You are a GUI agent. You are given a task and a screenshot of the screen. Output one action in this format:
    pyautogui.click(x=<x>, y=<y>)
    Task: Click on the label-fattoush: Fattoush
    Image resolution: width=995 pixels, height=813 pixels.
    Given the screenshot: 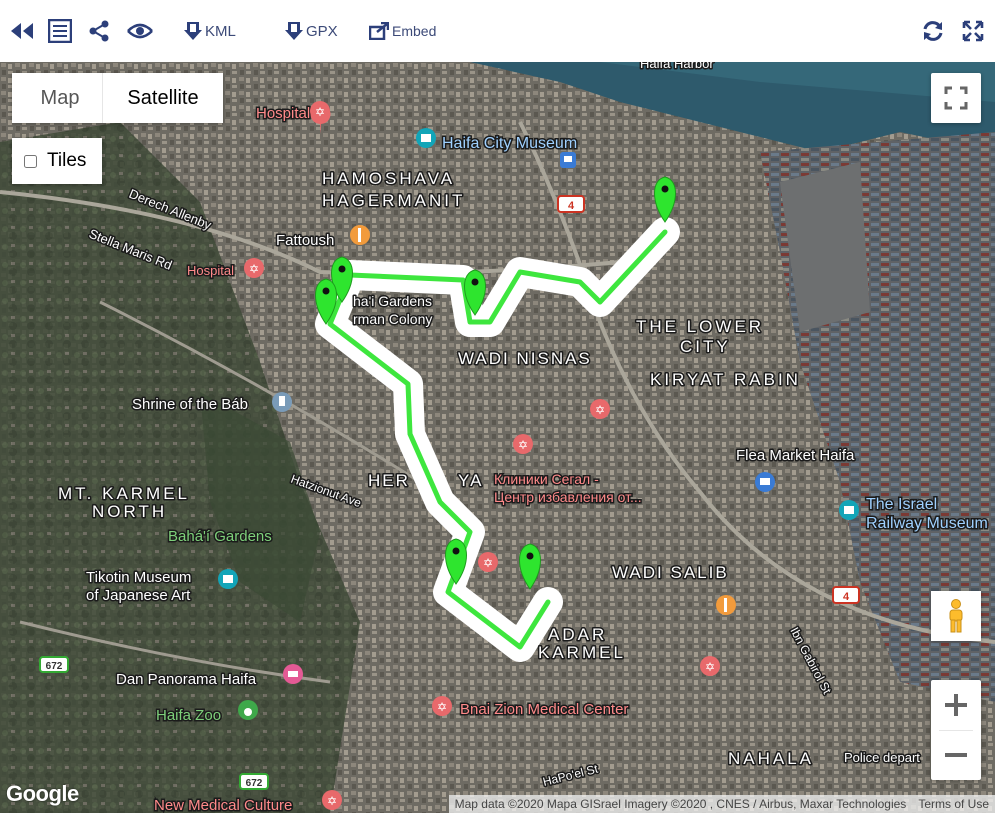 What is the action you would take?
    pyautogui.click(x=305, y=240)
    